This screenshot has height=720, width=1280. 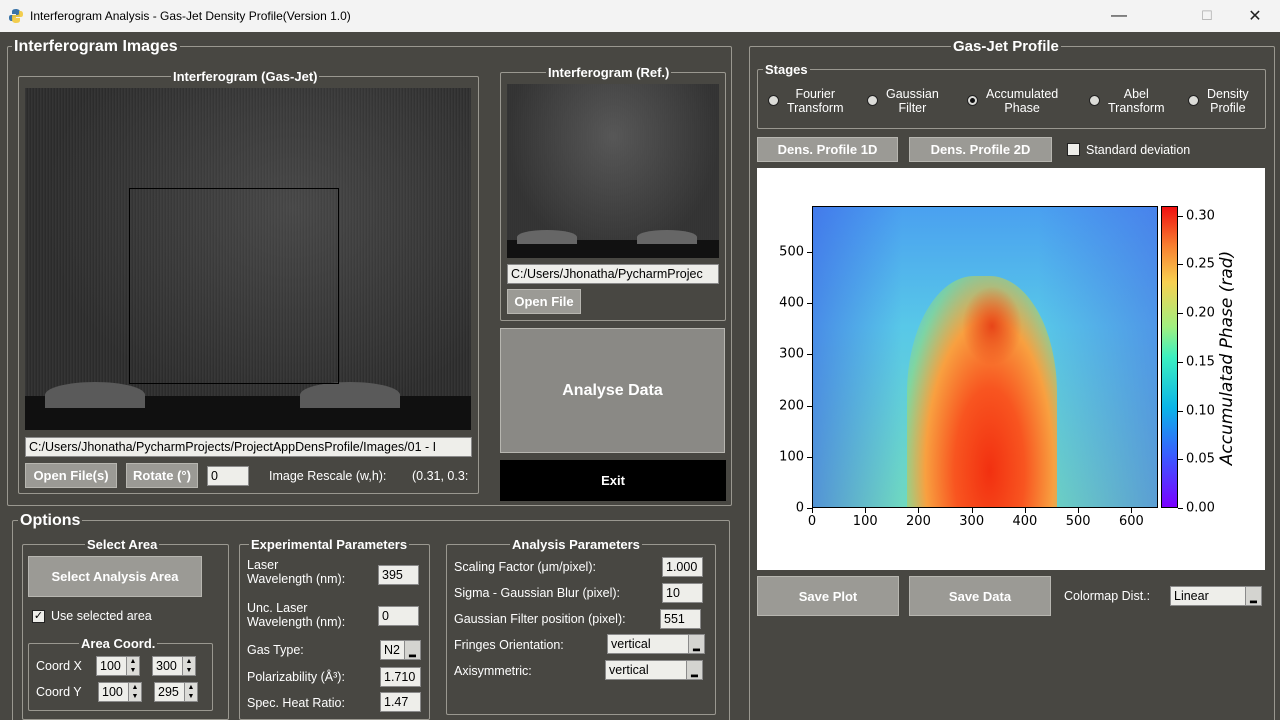 What do you see at coordinates (118, 643) in the screenshot?
I see `area-coord-title: Area Coord.` at bounding box center [118, 643].